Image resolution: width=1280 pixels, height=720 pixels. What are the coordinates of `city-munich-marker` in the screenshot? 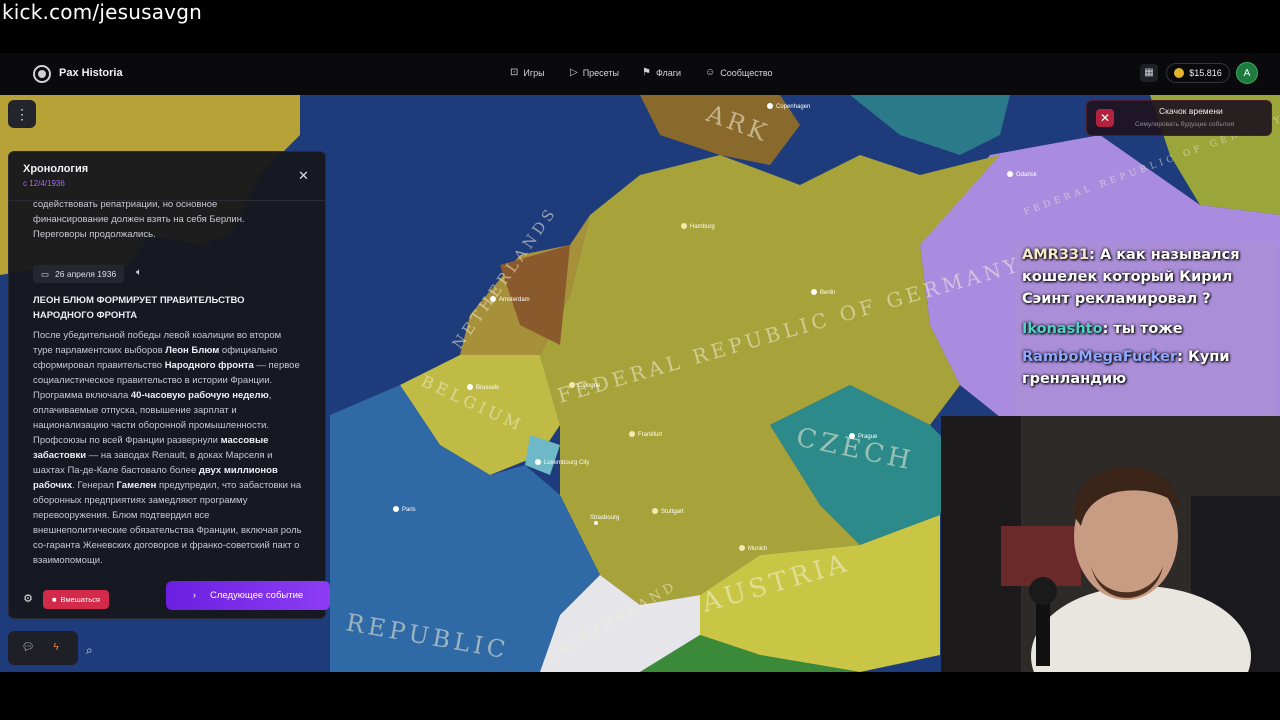 It's located at (742, 548).